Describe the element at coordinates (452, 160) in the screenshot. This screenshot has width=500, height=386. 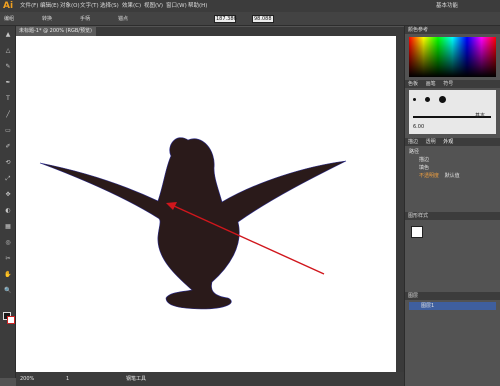
I see `appearance-stroke-row: 描边` at that location.